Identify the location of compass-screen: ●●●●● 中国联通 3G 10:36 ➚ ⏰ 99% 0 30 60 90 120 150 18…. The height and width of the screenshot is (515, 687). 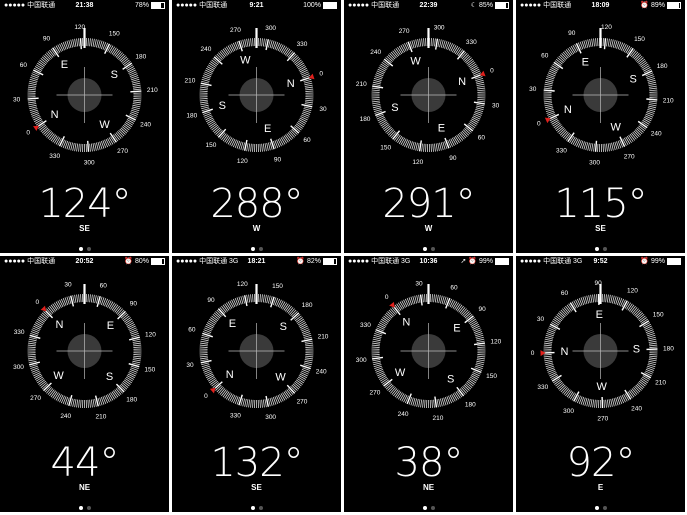
(428, 384).